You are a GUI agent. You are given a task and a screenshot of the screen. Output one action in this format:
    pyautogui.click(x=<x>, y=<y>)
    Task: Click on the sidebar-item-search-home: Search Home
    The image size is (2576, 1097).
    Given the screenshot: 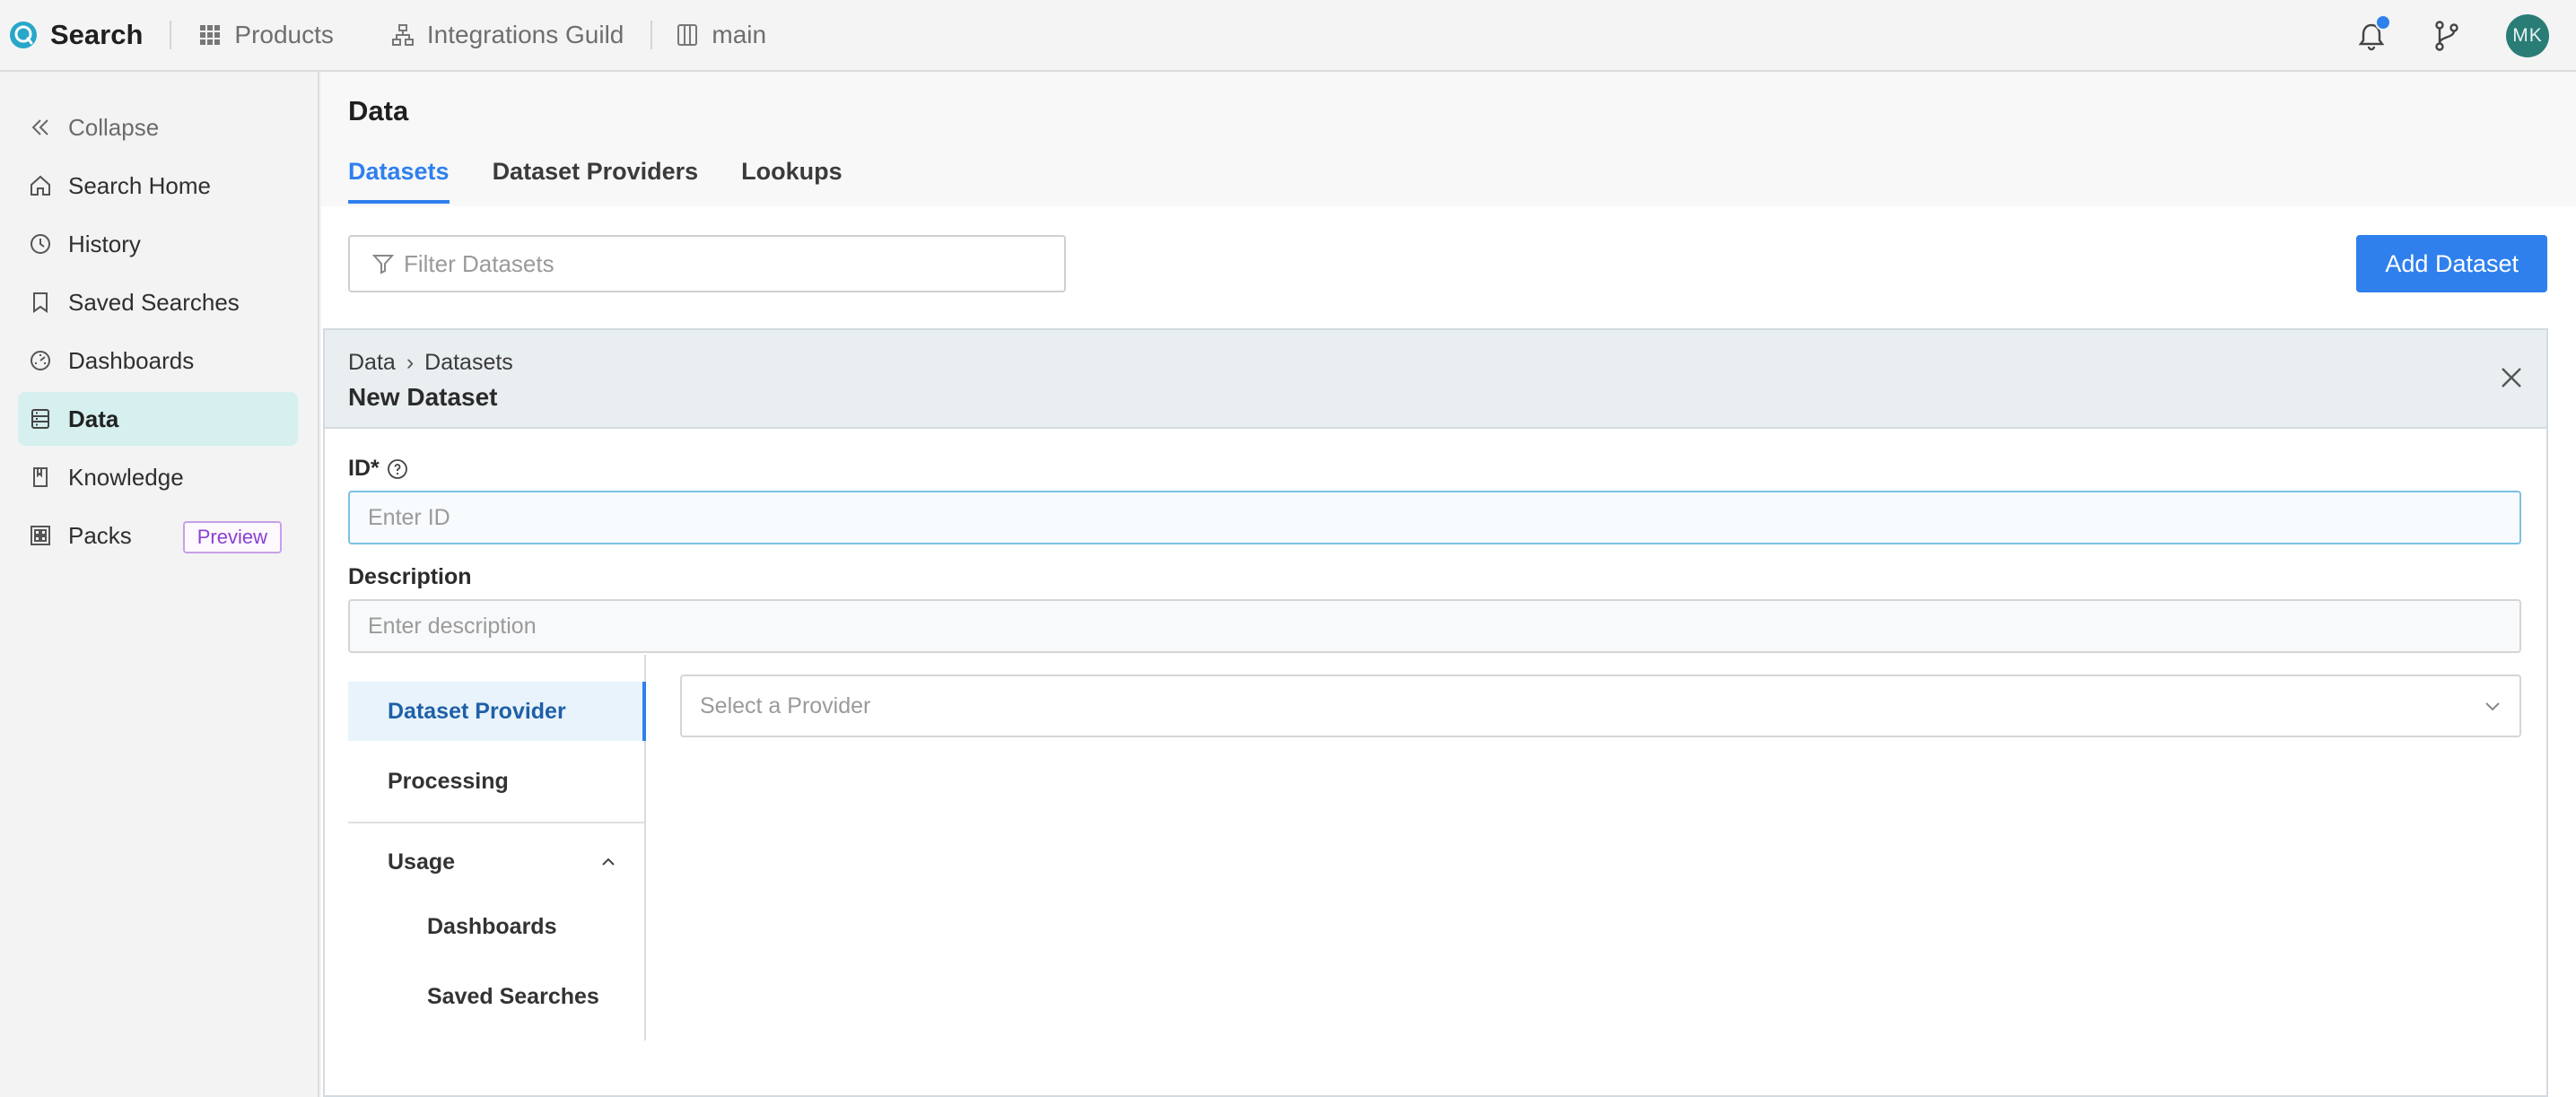 What is the action you would take?
    pyautogui.click(x=158, y=186)
    